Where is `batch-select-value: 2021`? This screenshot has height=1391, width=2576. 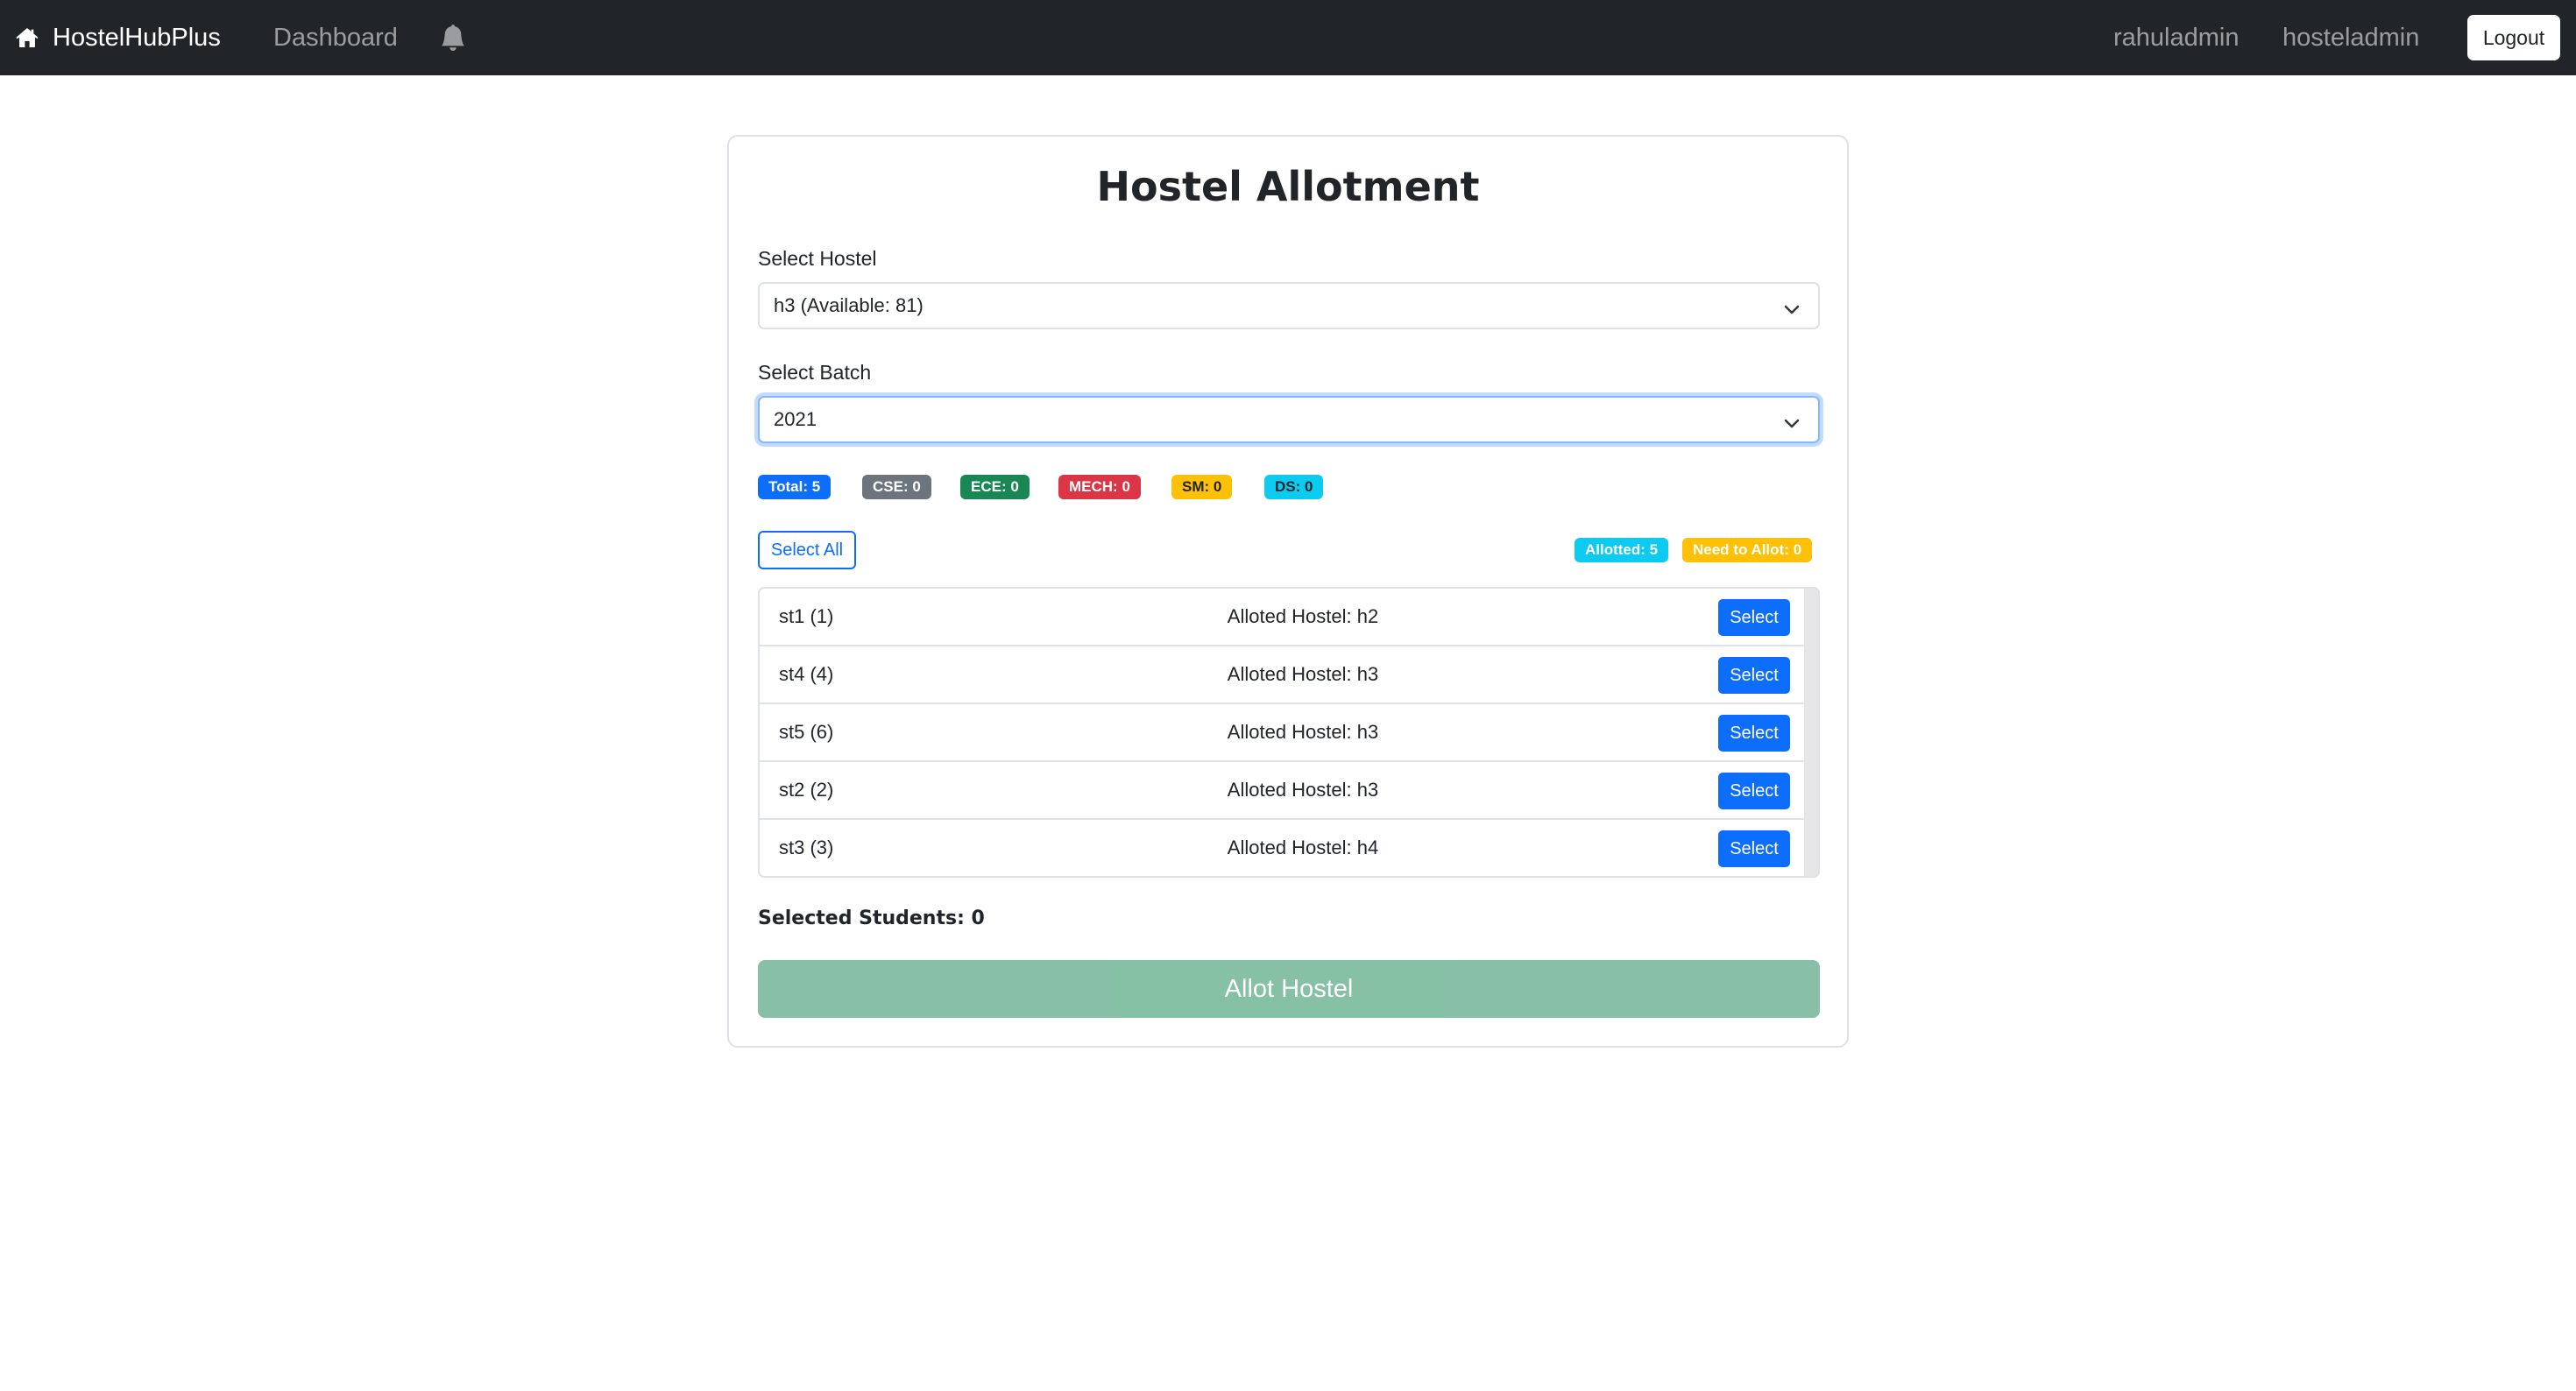
batch-select-value: 2021 is located at coordinates (795, 419).